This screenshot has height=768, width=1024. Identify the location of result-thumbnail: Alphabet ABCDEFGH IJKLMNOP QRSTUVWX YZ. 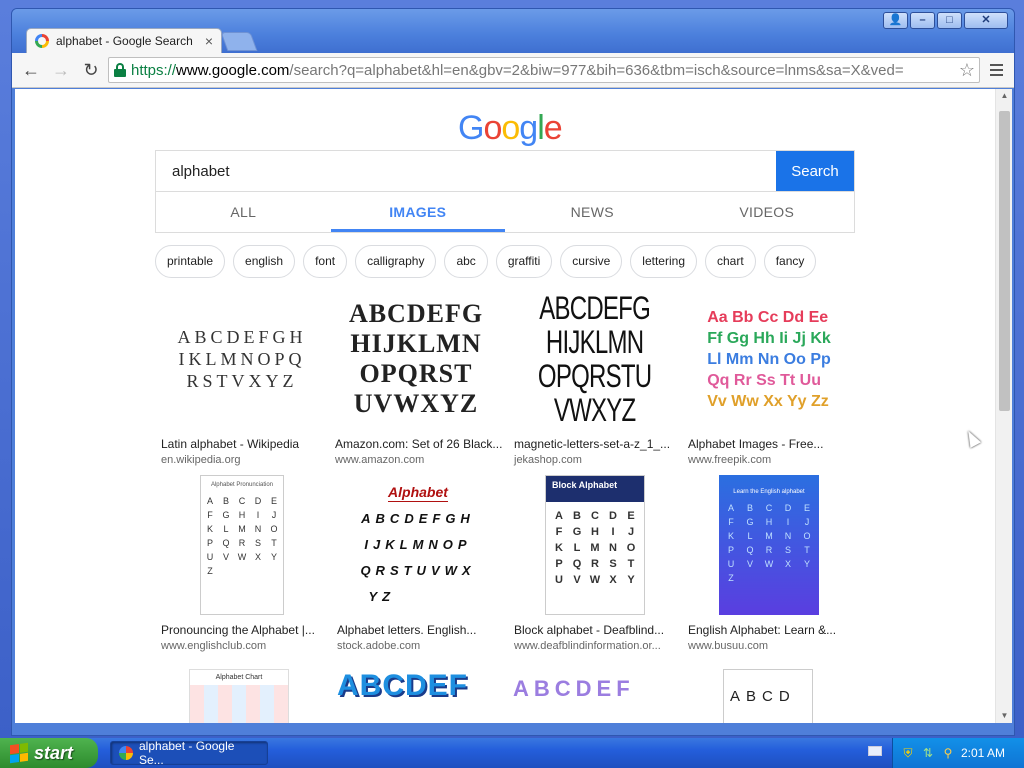
(418, 545).